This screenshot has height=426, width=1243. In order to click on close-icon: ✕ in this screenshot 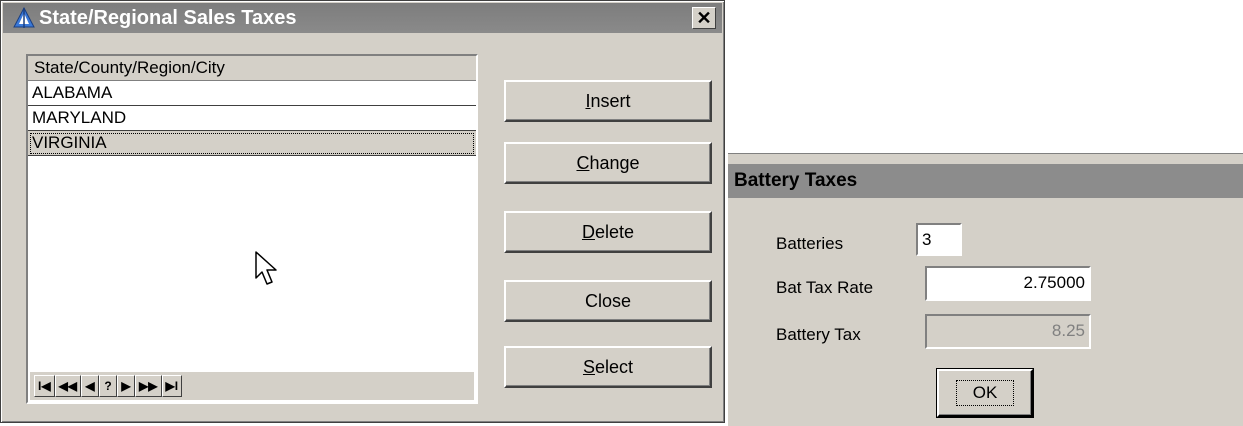, I will do `click(704, 18)`.